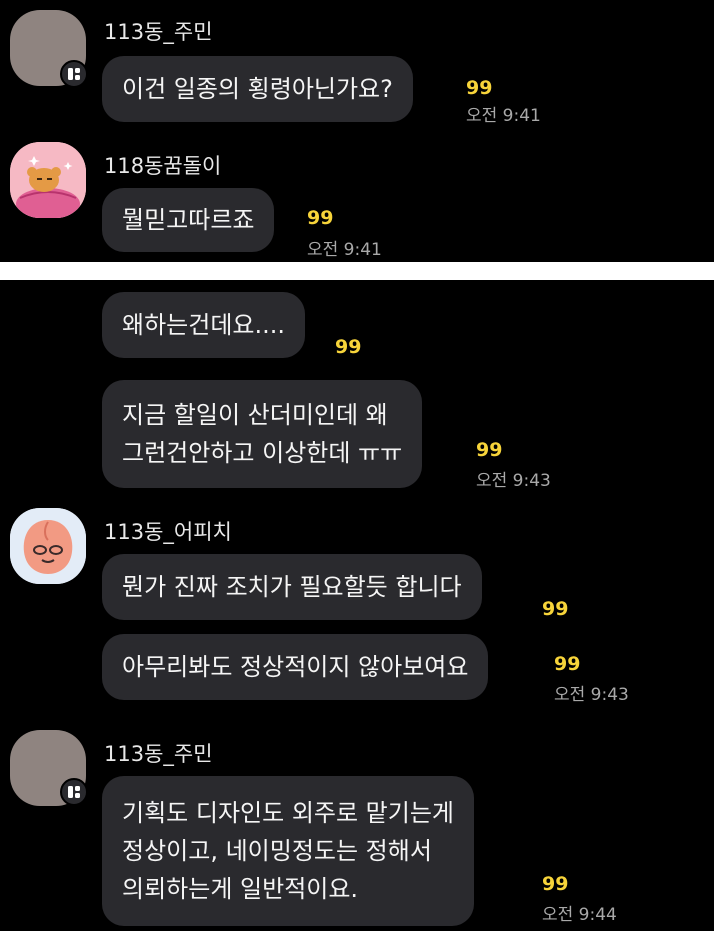 This screenshot has height=931, width=714. I want to click on message-text: 이건 일종의 횡령아닌가요?, so click(257, 89).